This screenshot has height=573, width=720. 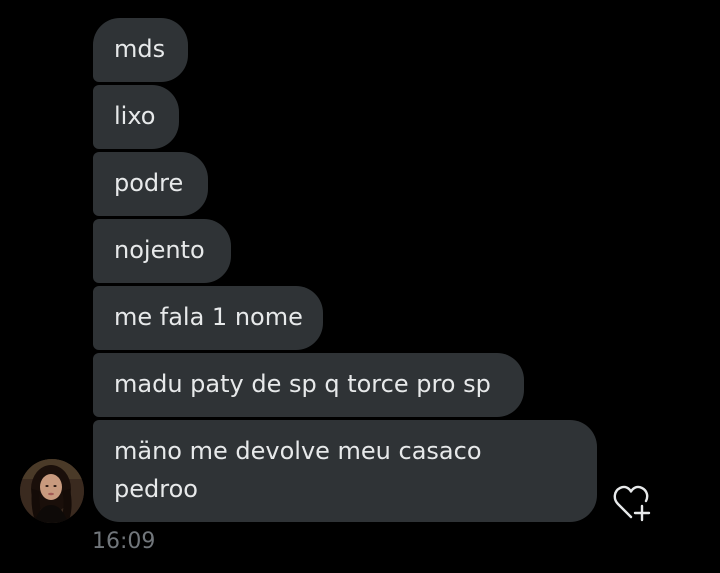 I want to click on user-avatar, so click(x=52, y=491).